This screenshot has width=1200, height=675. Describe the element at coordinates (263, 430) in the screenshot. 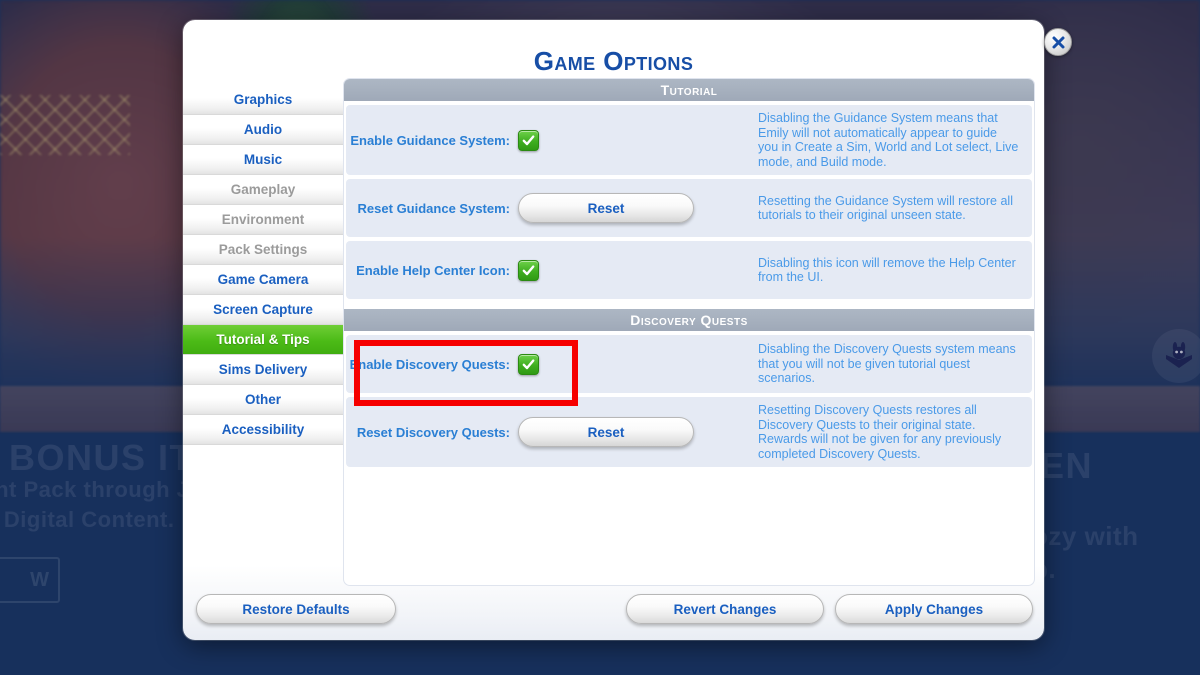

I see `sidebar-item-accessibility: Accessibility` at that location.